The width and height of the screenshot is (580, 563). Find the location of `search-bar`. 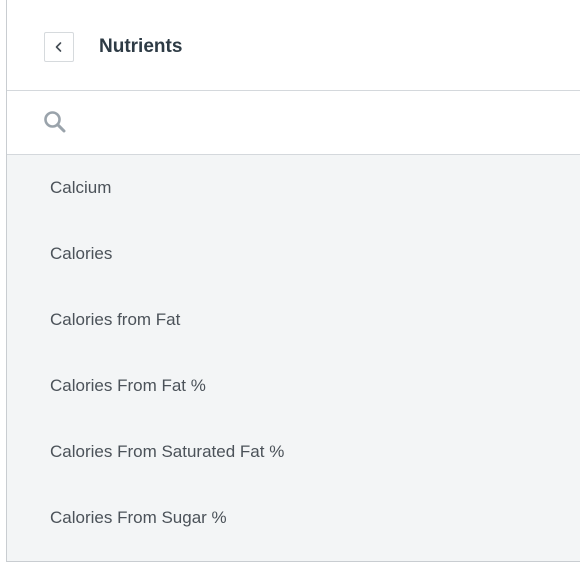

search-bar is located at coordinates (293, 123).